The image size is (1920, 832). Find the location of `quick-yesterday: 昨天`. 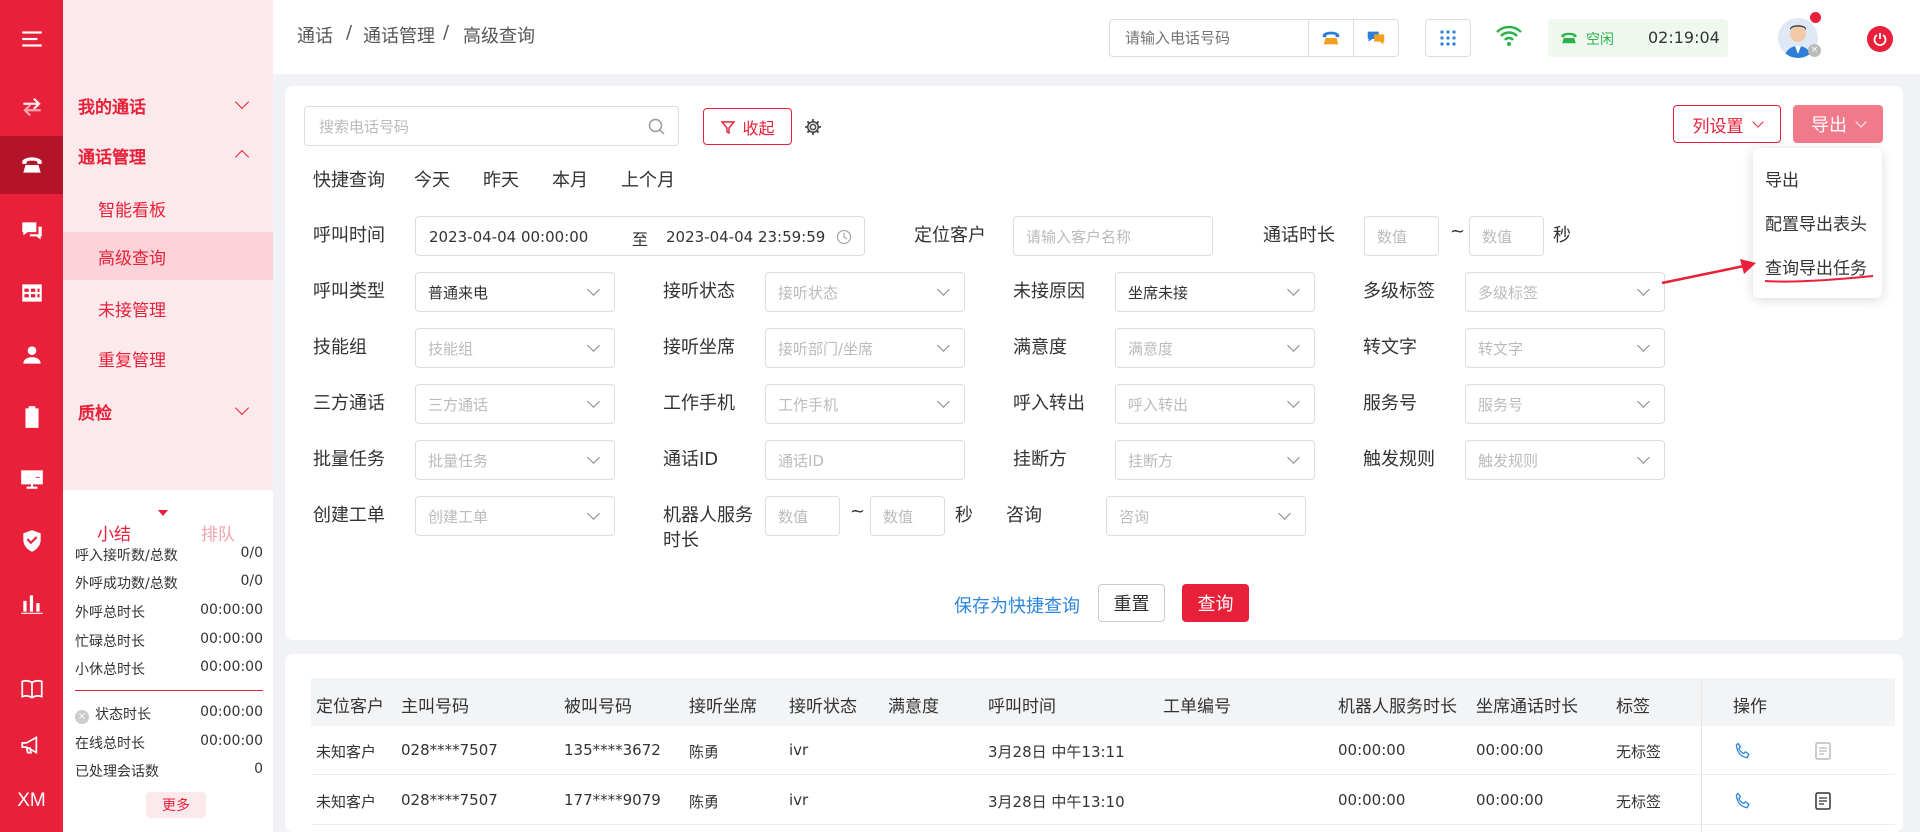

quick-yesterday: 昨天 is located at coordinates (501, 179).